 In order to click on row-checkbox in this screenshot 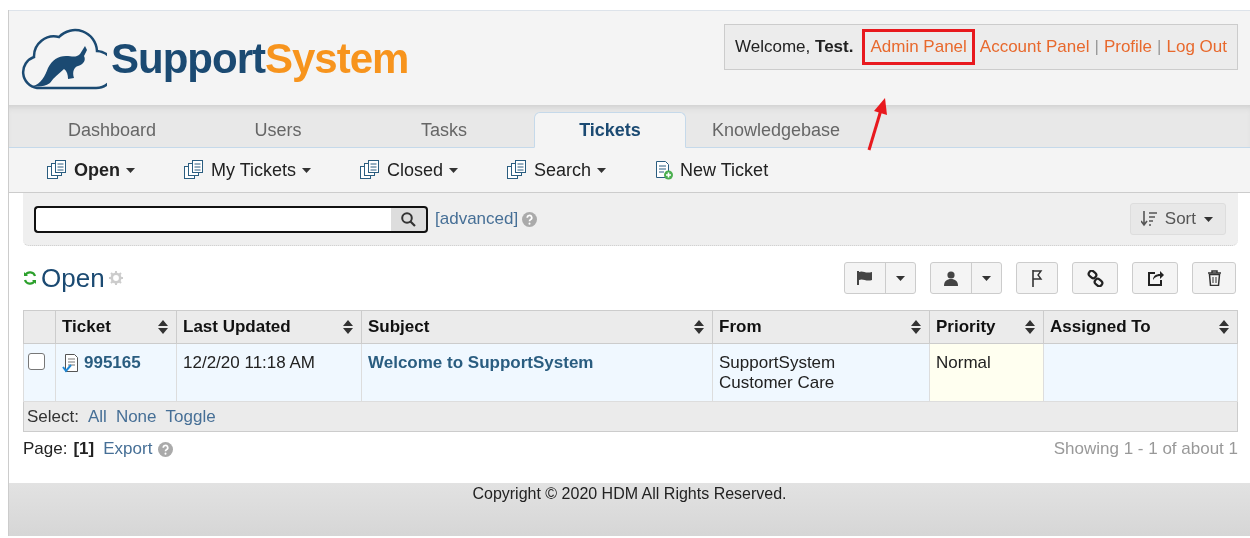, I will do `click(36, 361)`.